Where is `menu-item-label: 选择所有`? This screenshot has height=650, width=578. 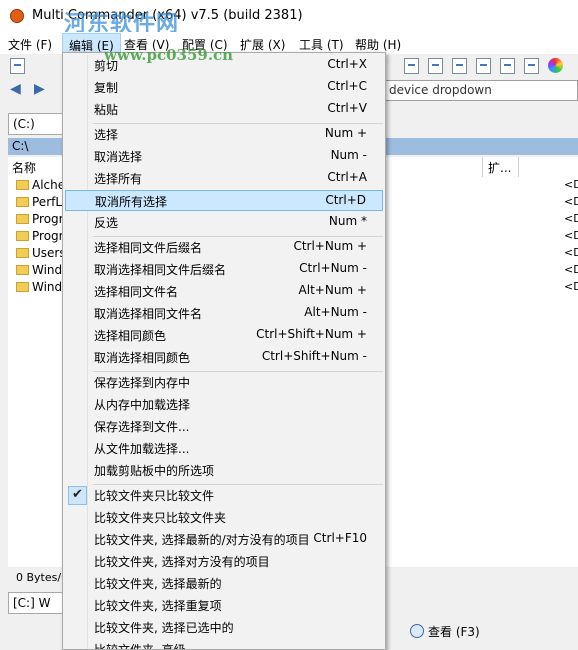
menu-item-label: 选择所有 is located at coordinates (118, 179).